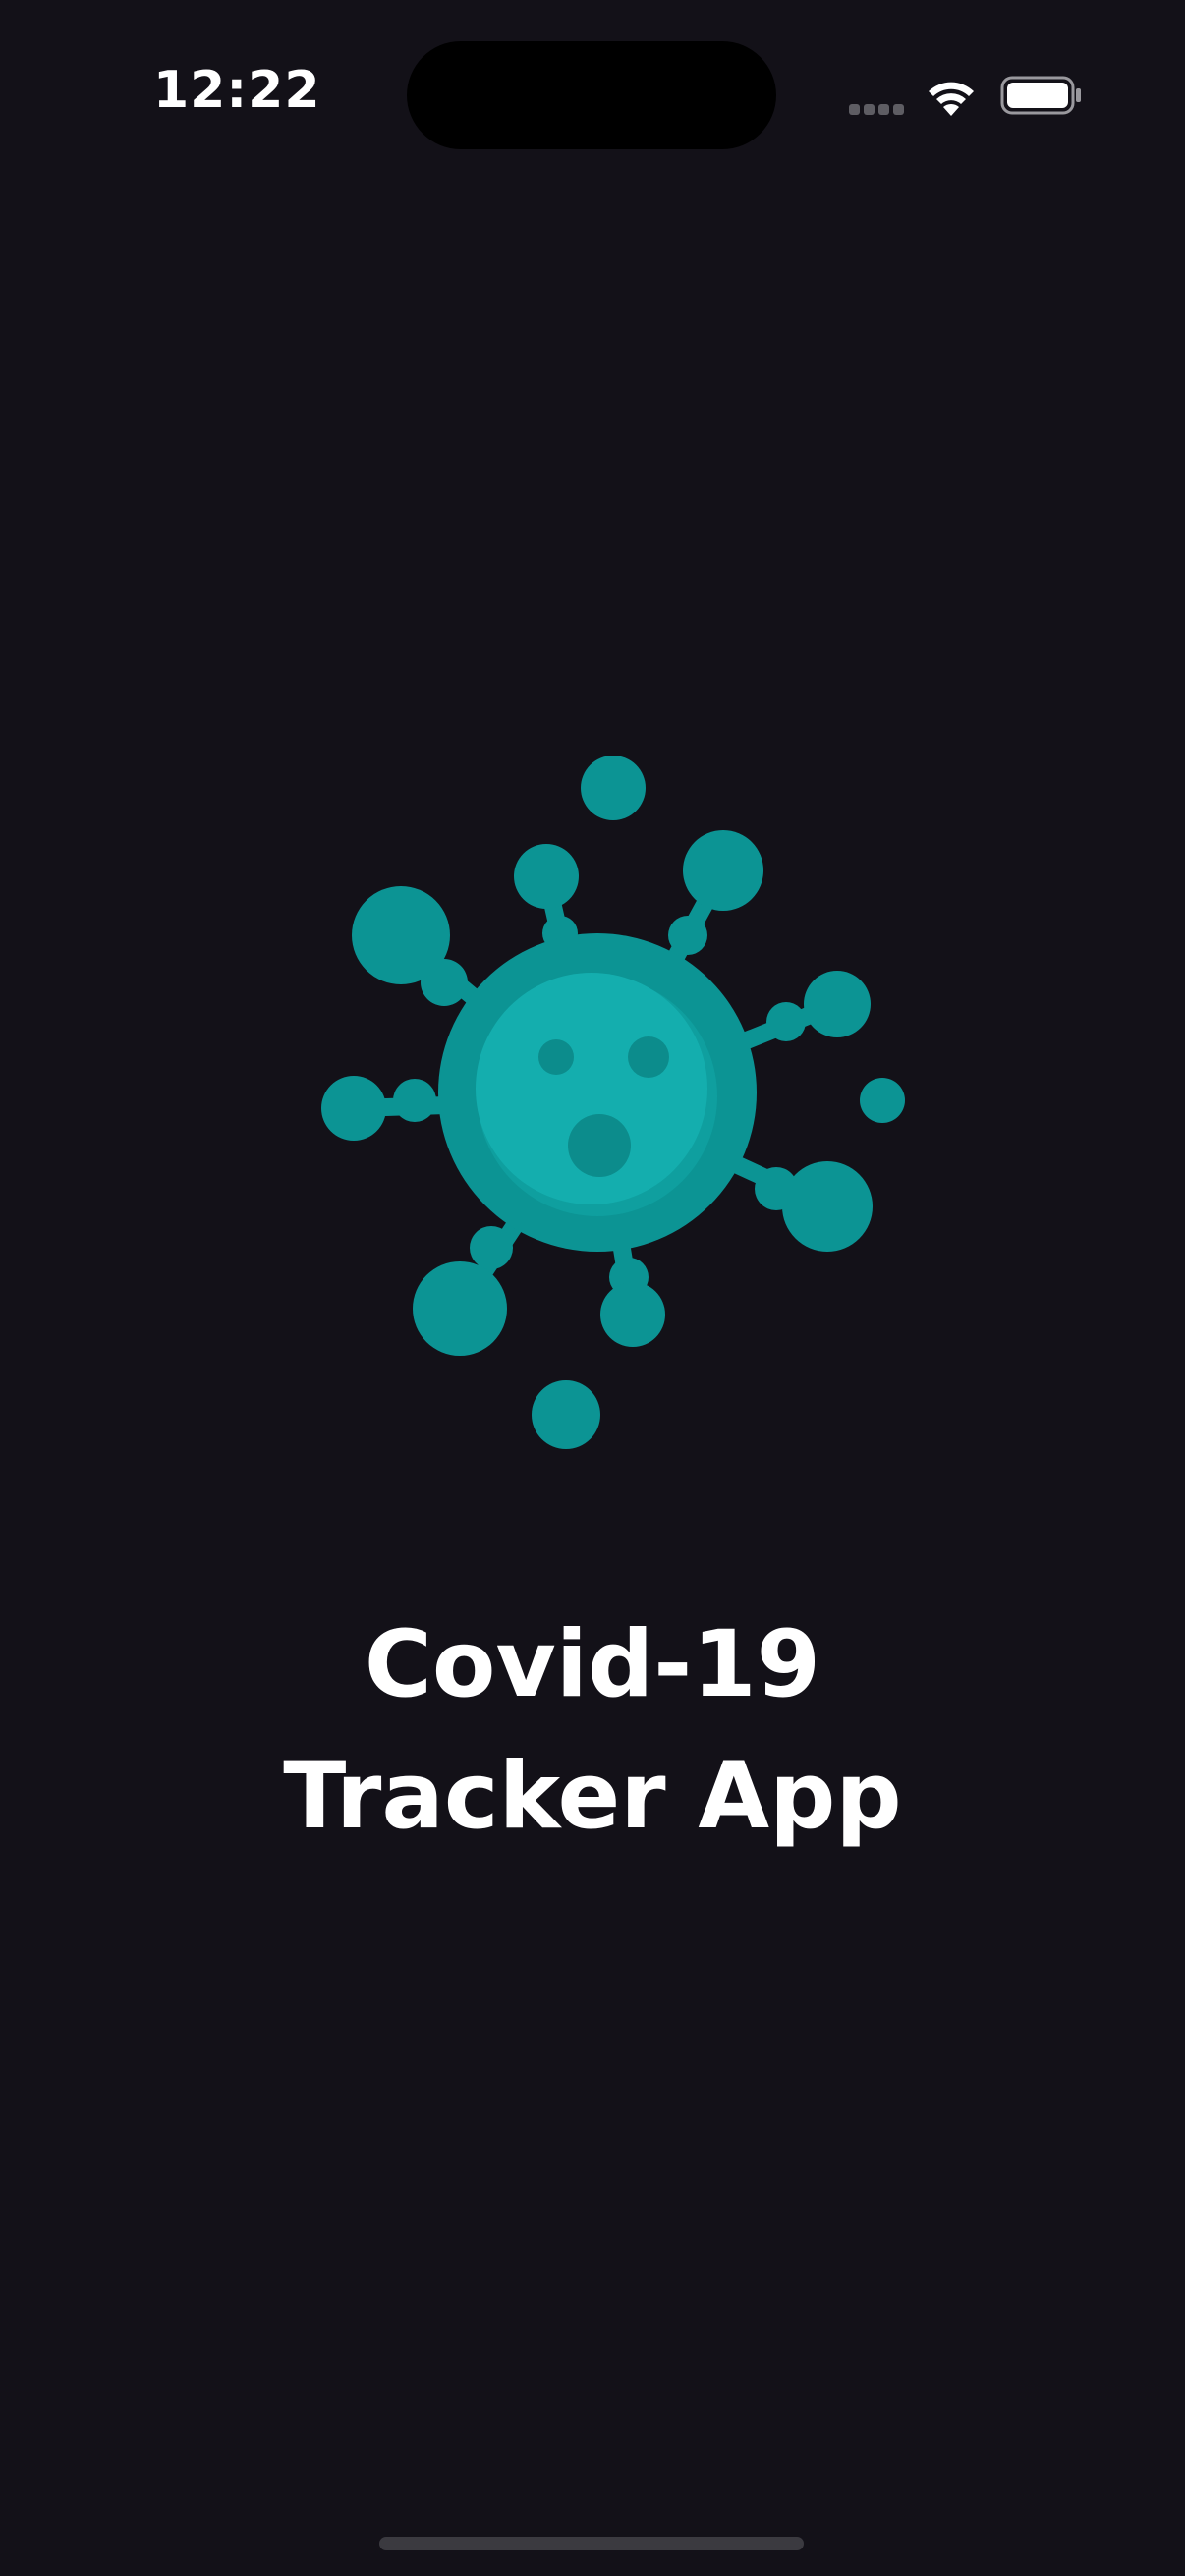 Image resolution: width=1185 pixels, height=2576 pixels. What do you see at coordinates (592, 1664) in the screenshot?
I see `app-title-line-1: Covid-19` at bounding box center [592, 1664].